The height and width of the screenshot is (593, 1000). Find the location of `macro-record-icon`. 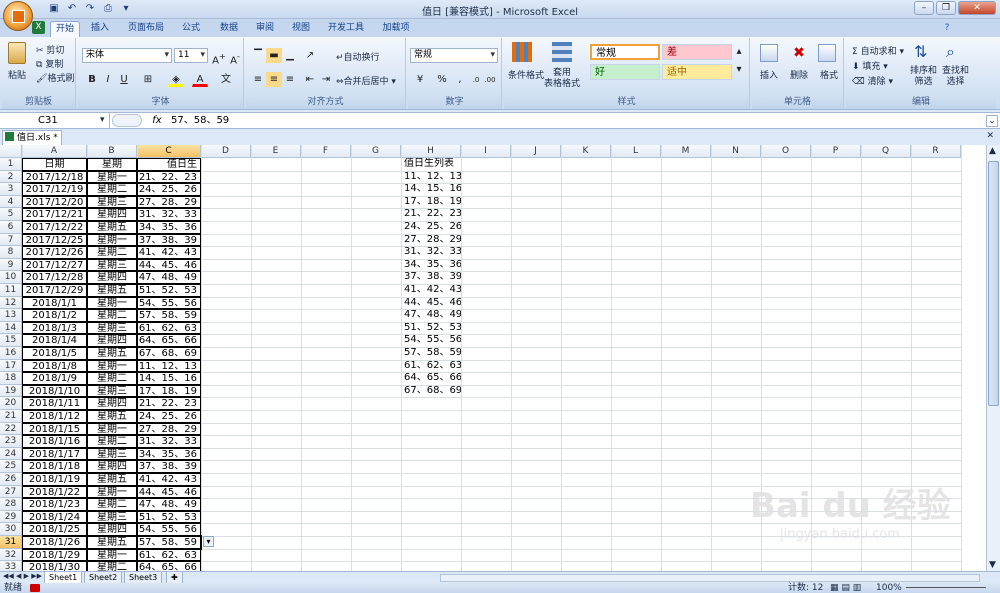

macro-record-icon is located at coordinates (35, 588).